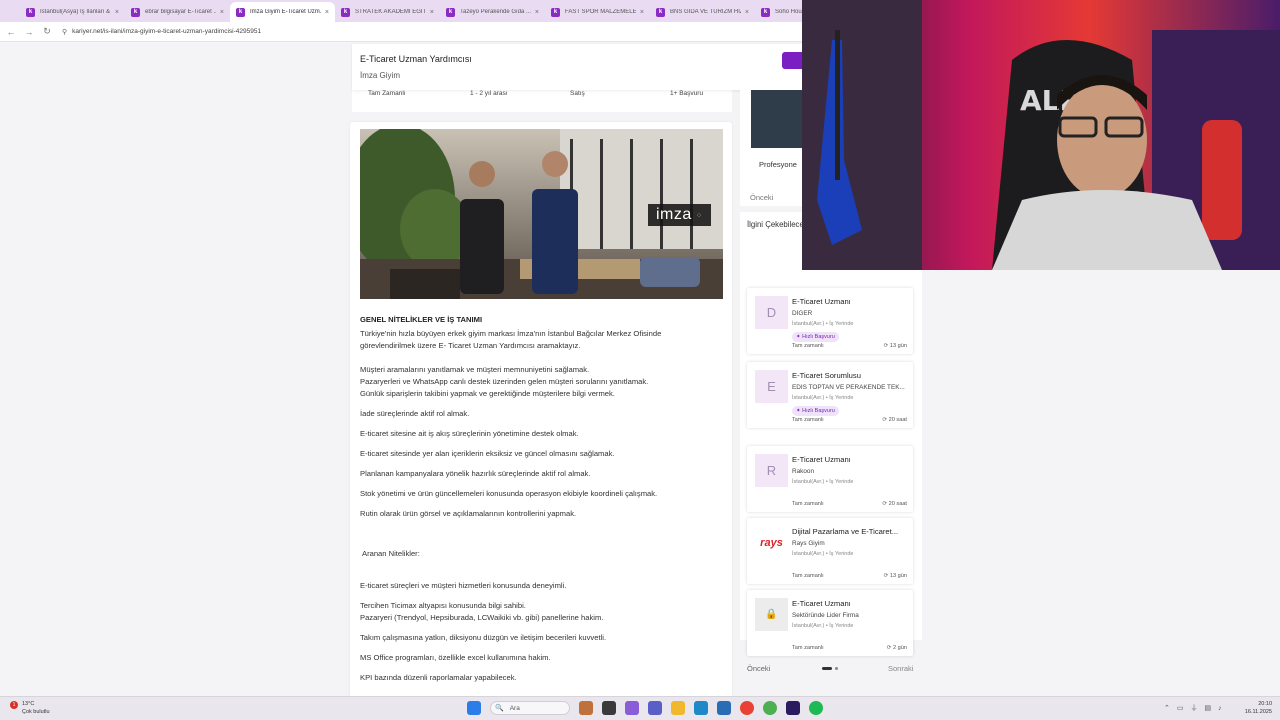 The image size is (1280, 720). I want to click on imza-logo: imza ⁘, so click(679, 215).